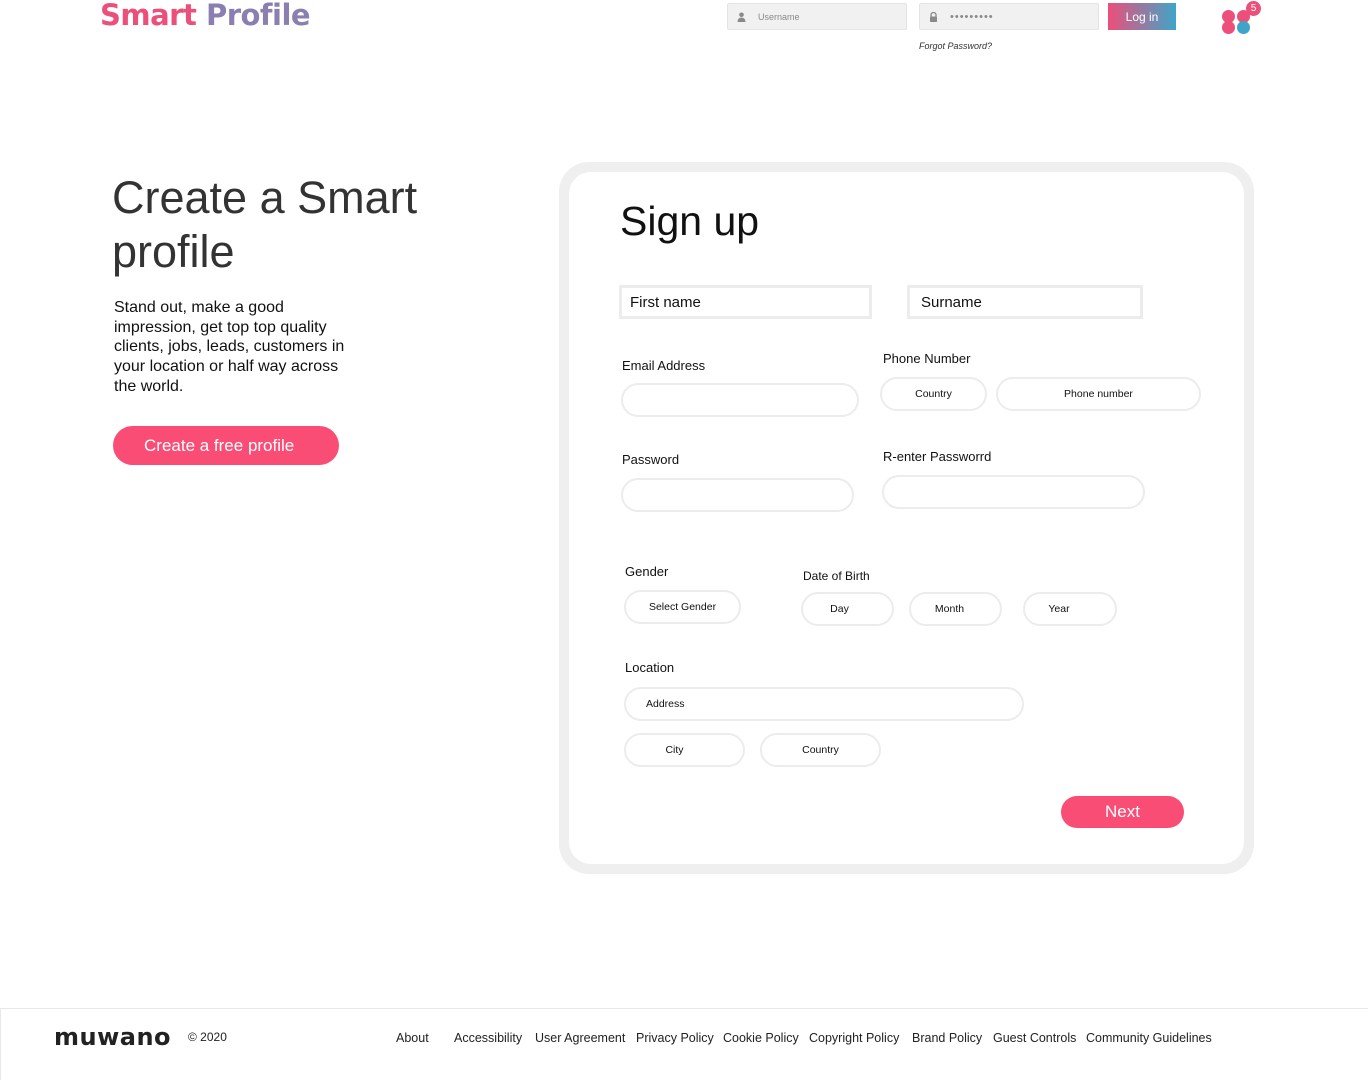 The width and height of the screenshot is (1368, 1080). I want to click on hero-title: Create a Smart profile, so click(265, 224).